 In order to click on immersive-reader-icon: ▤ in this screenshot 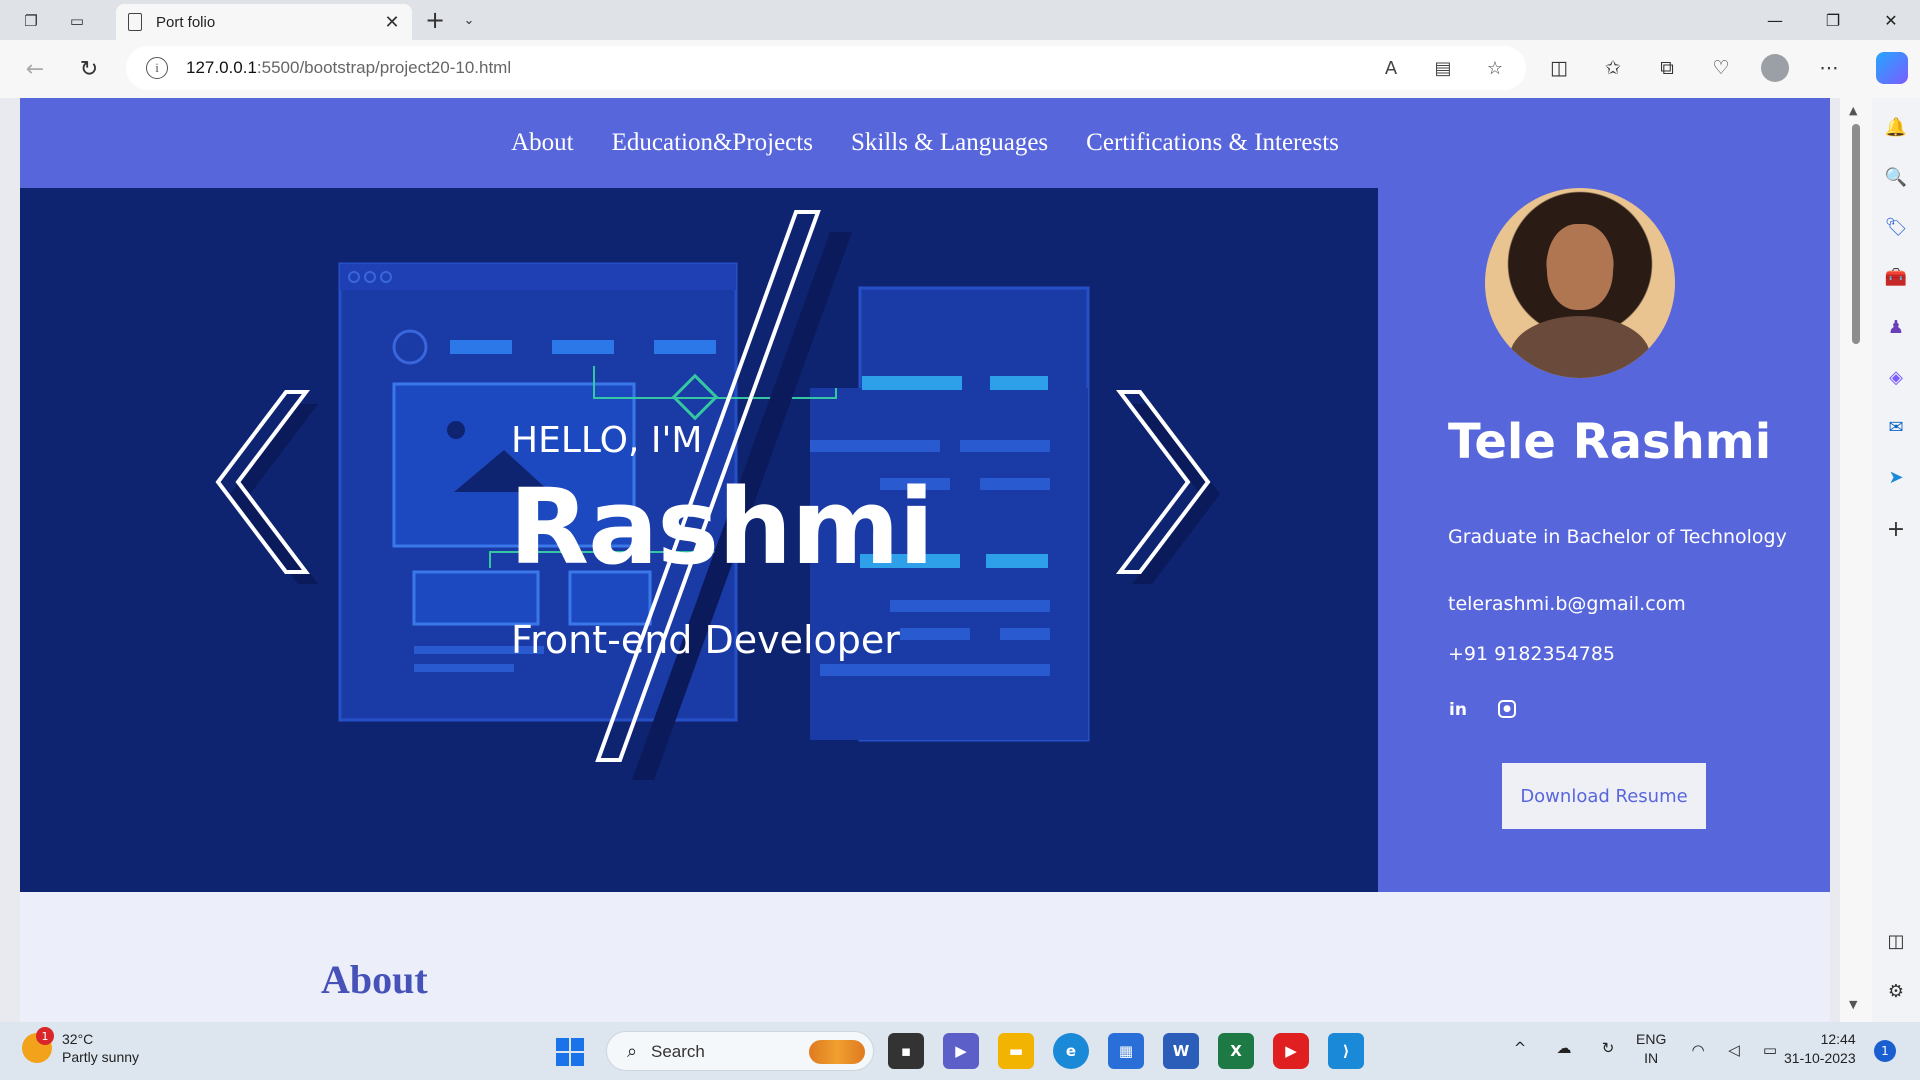, I will do `click(1443, 68)`.